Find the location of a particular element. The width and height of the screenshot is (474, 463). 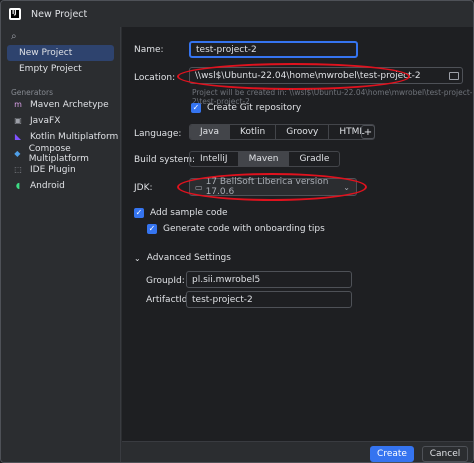

sidebar-item-android: ◖ Android is located at coordinates (60, 186).